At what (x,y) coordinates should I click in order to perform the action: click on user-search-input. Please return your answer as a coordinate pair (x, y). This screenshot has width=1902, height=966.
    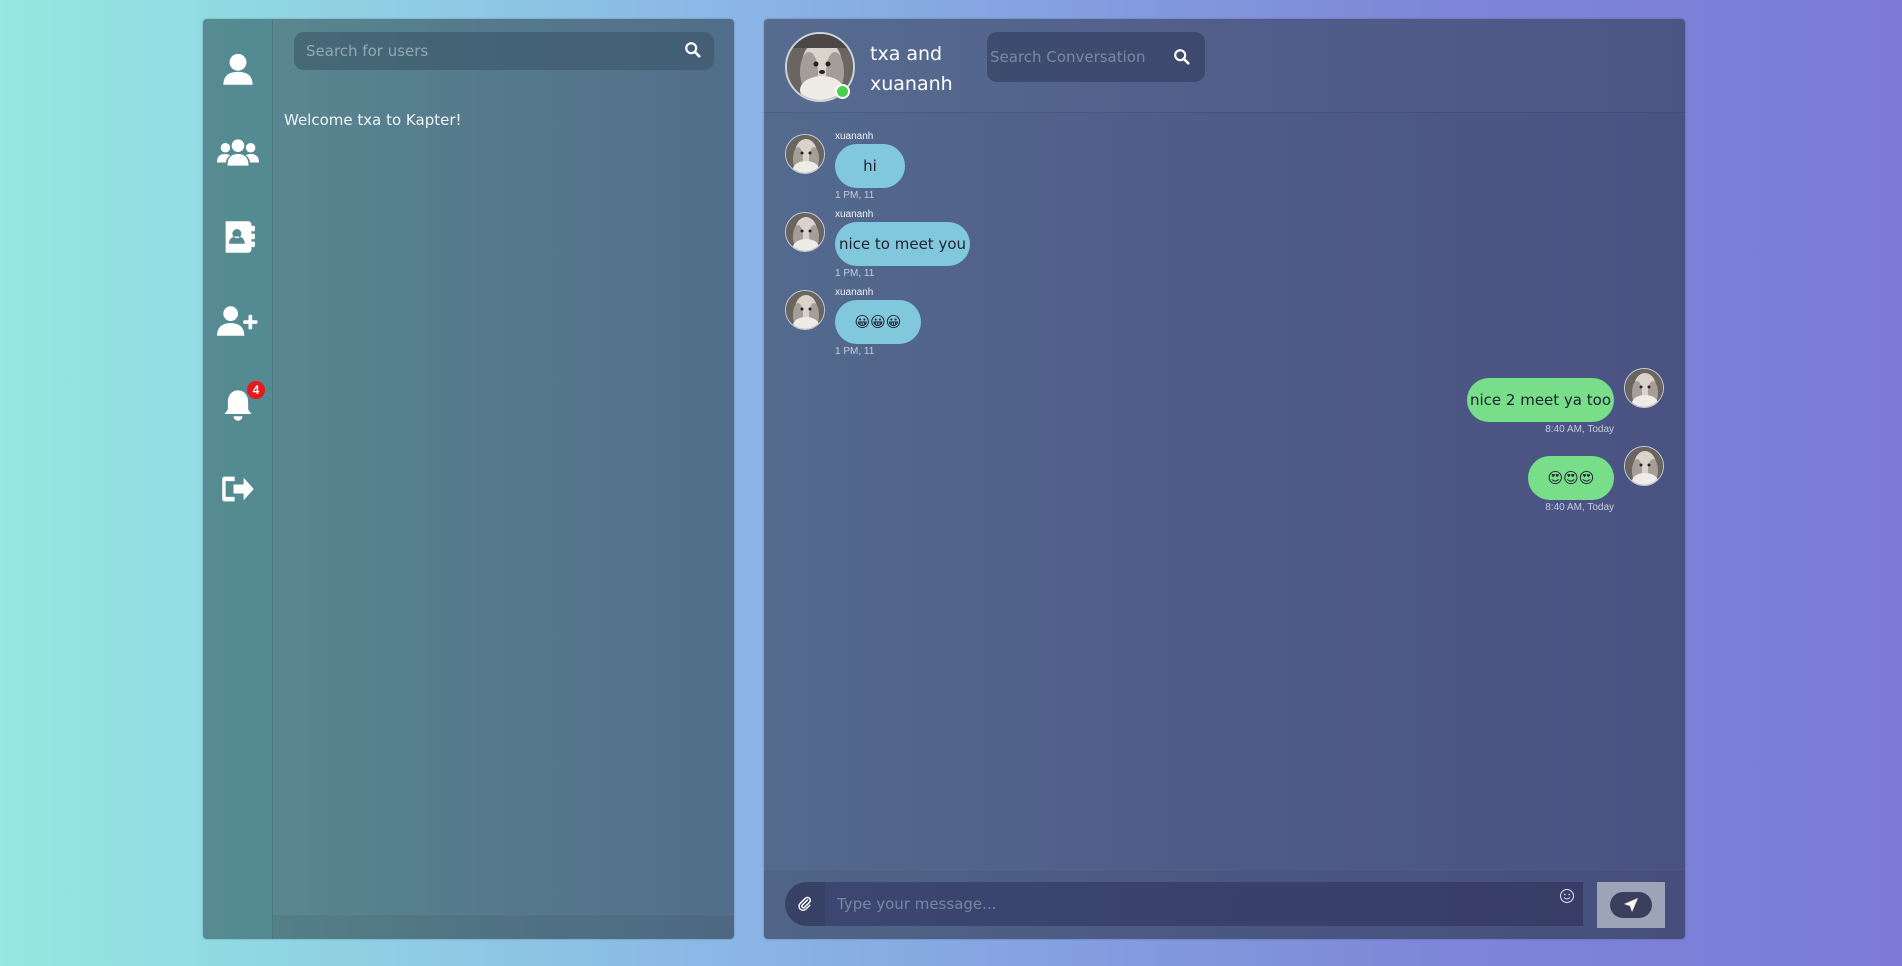
    Looking at the image, I should click on (504, 51).